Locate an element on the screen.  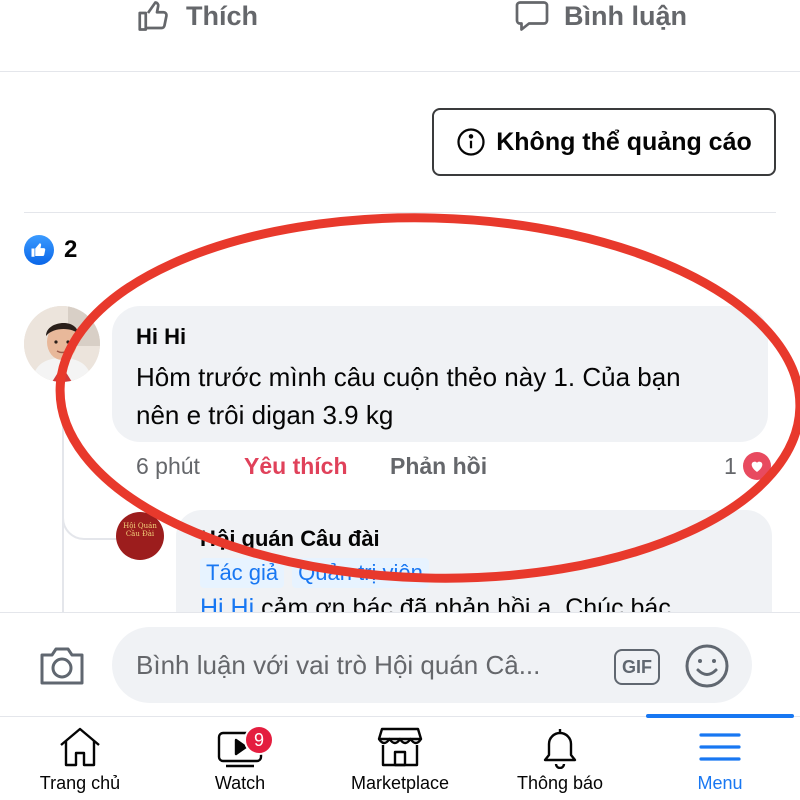
comment-author: Hi Hi is located at coordinates (440, 337).